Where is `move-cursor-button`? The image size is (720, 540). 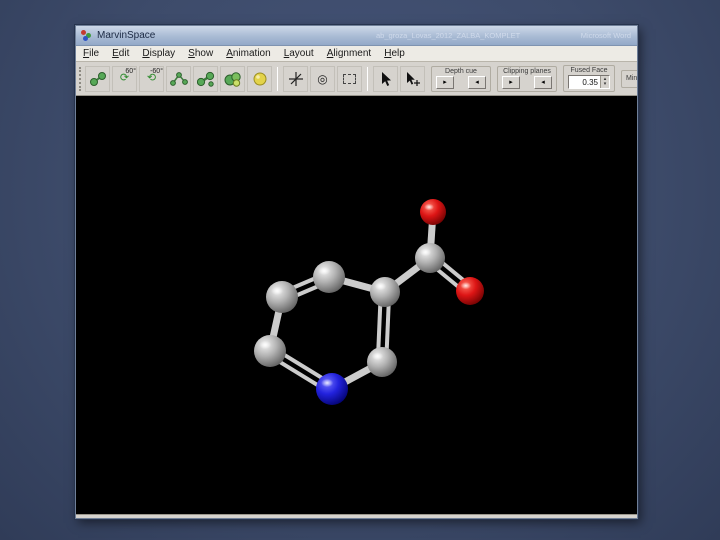 move-cursor-button is located at coordinates (412, 78).